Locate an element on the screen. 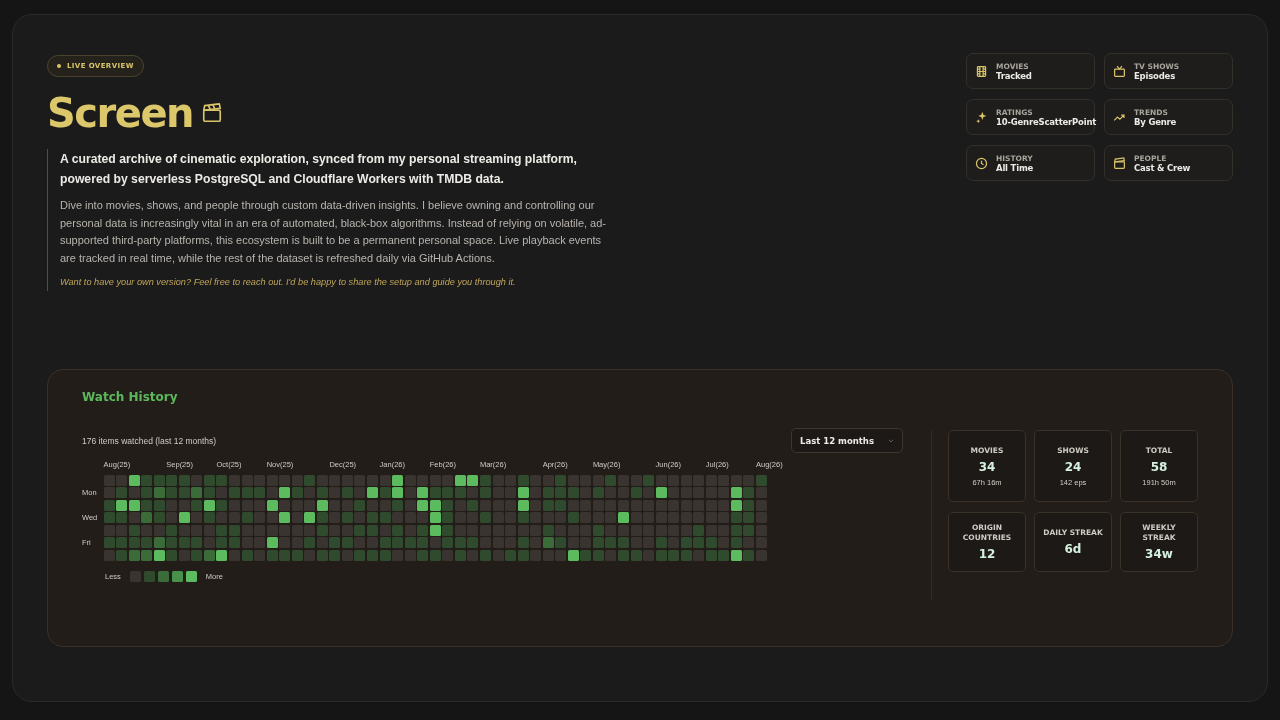  card-value: Tracked is located at coordinates (1014, 75).